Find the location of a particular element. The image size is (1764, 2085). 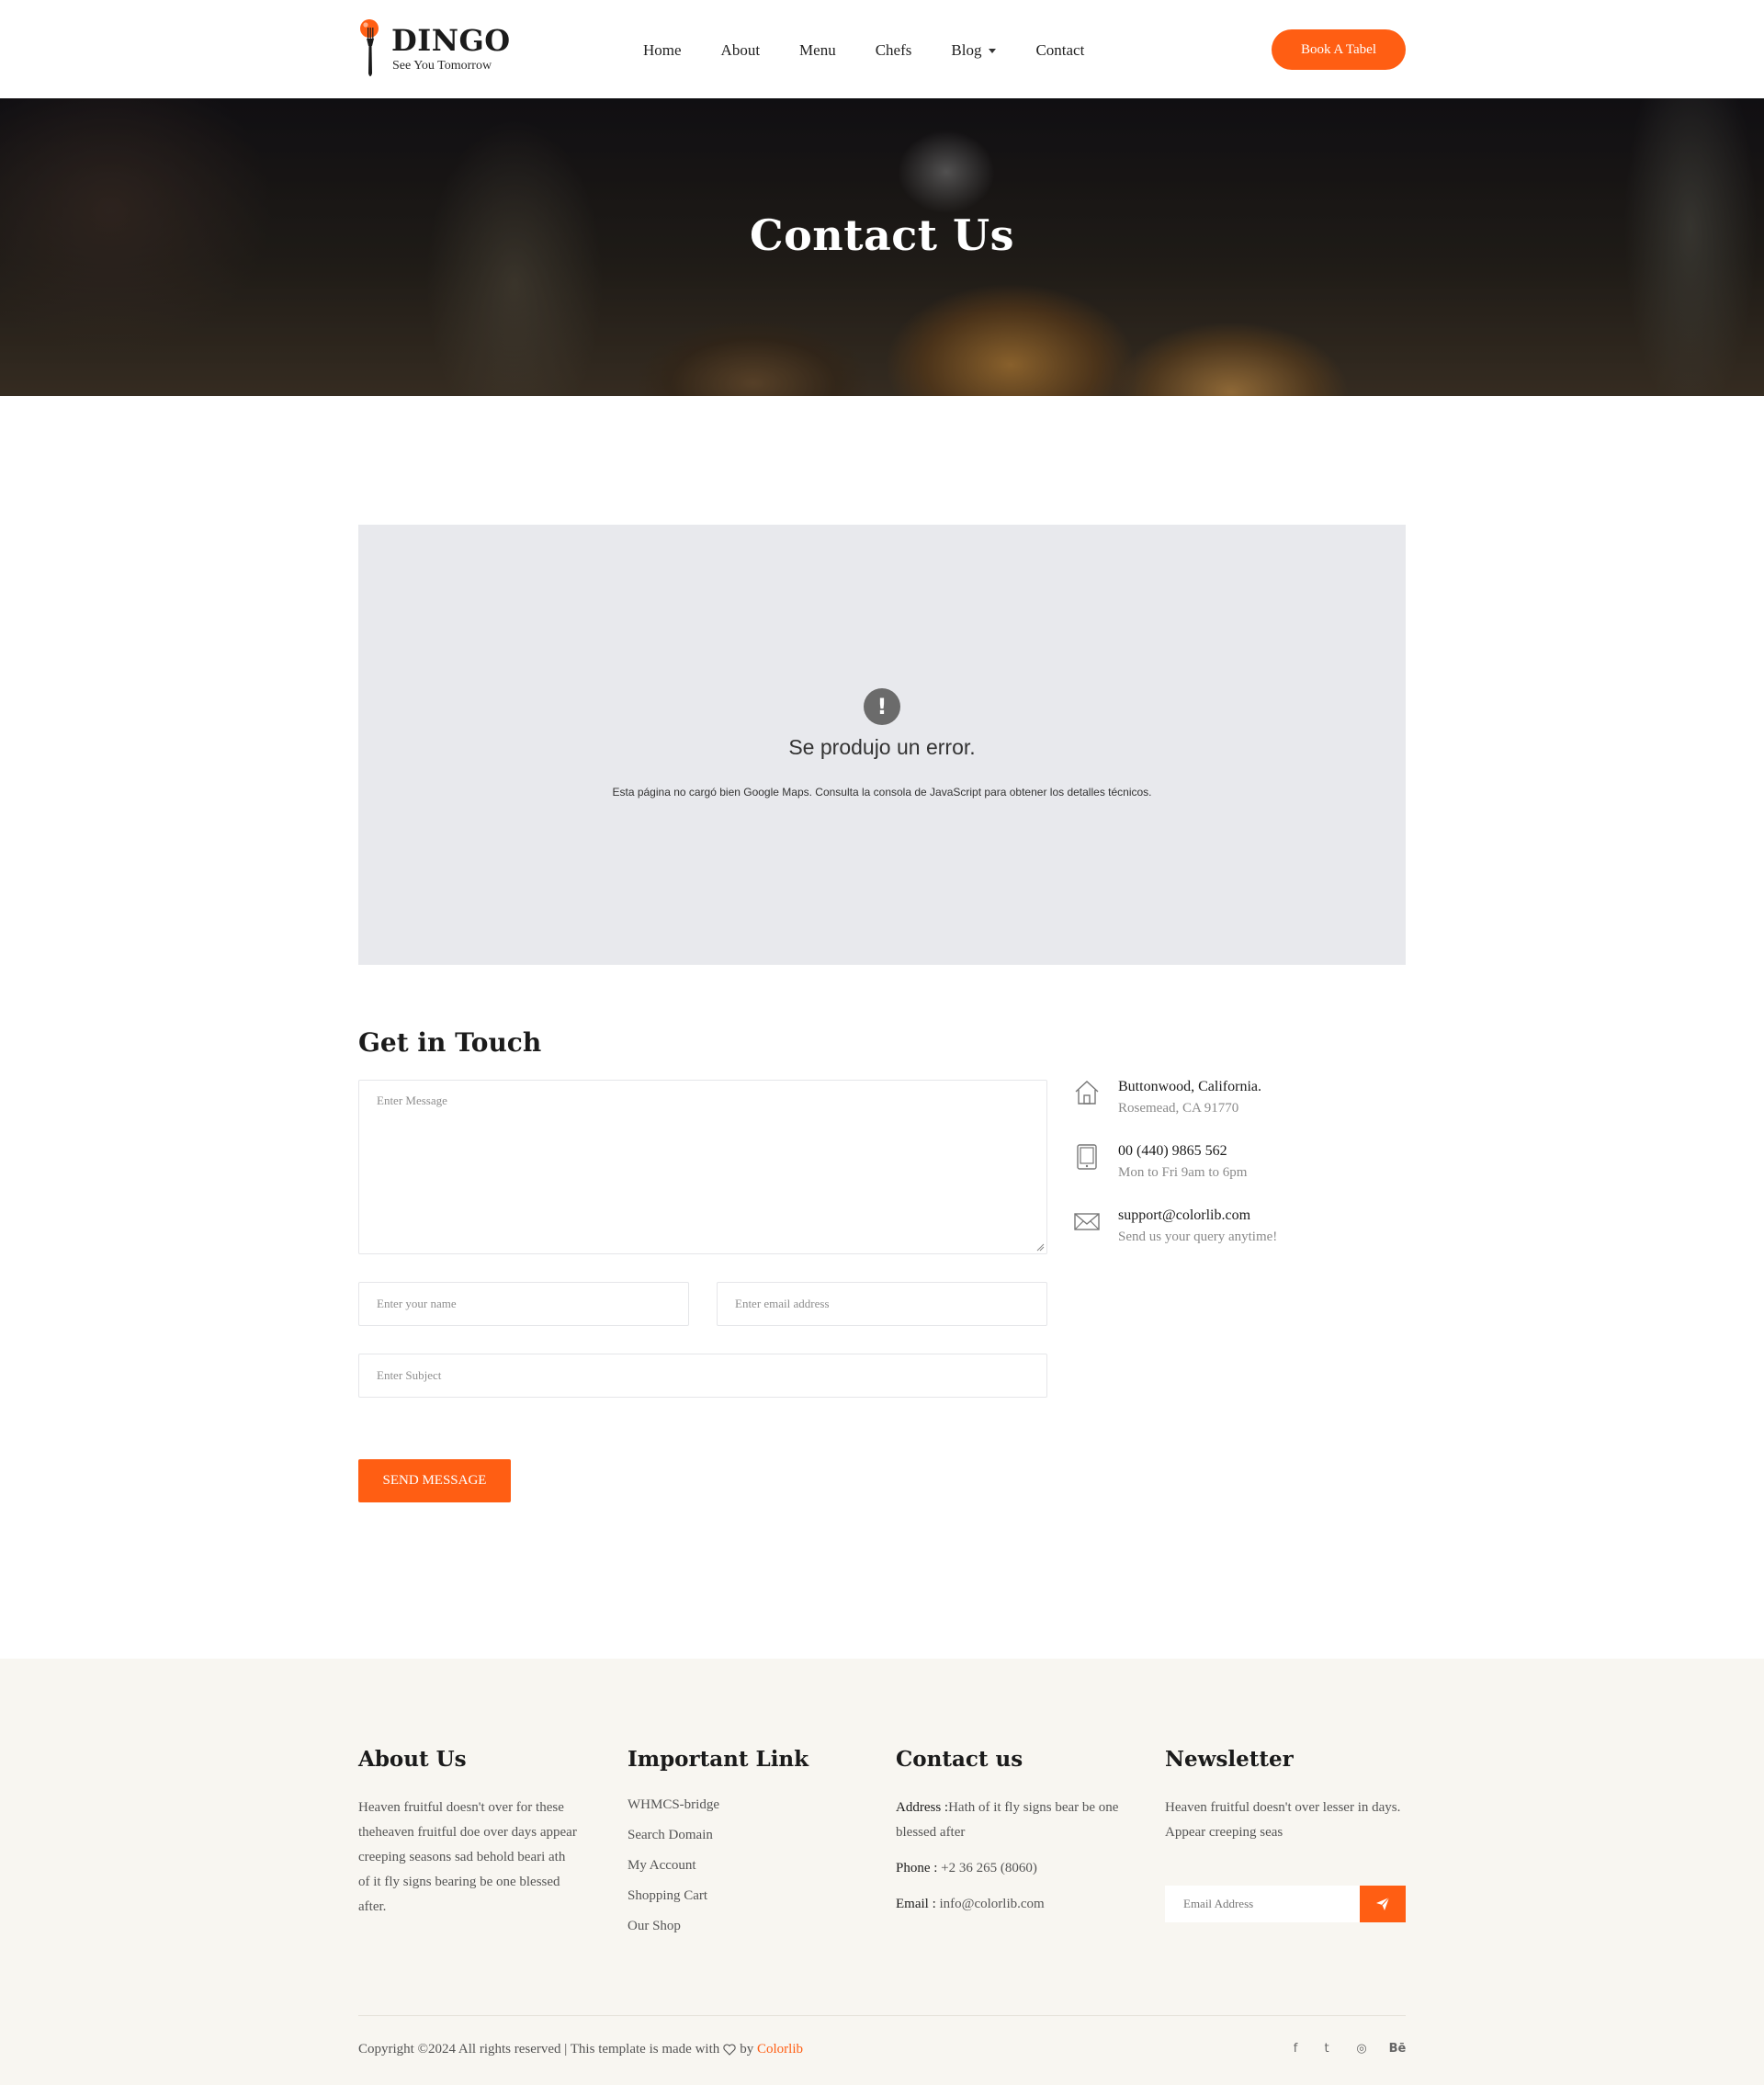

behance-icon: Bē is located at coordinates (1398, 2048).